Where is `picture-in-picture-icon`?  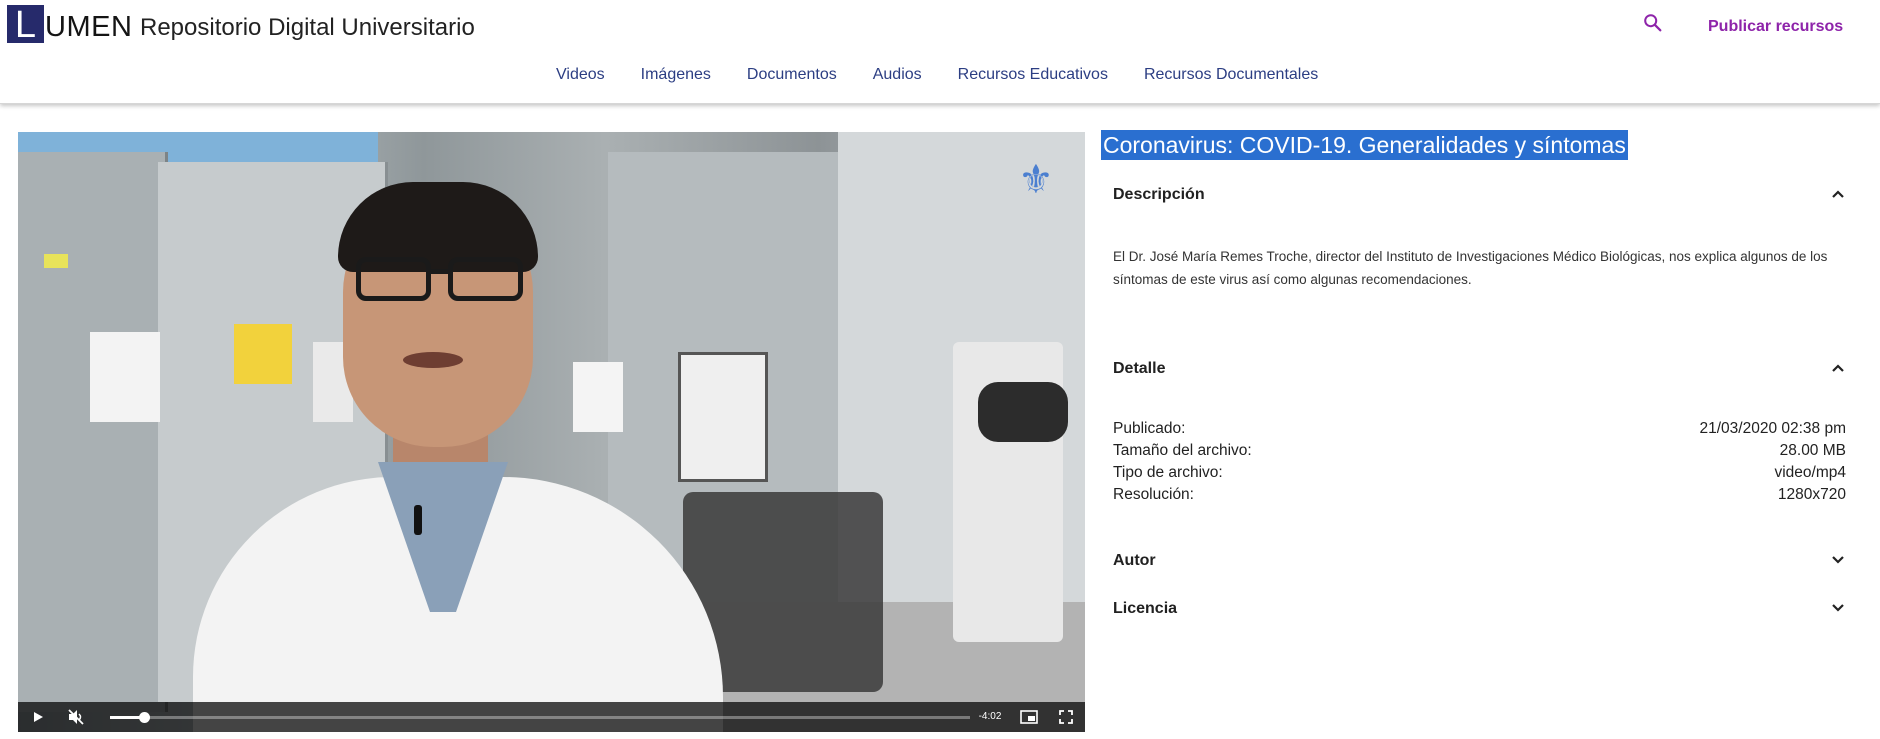 picture-in-picture-icon is located at coordinates (1029, 717).